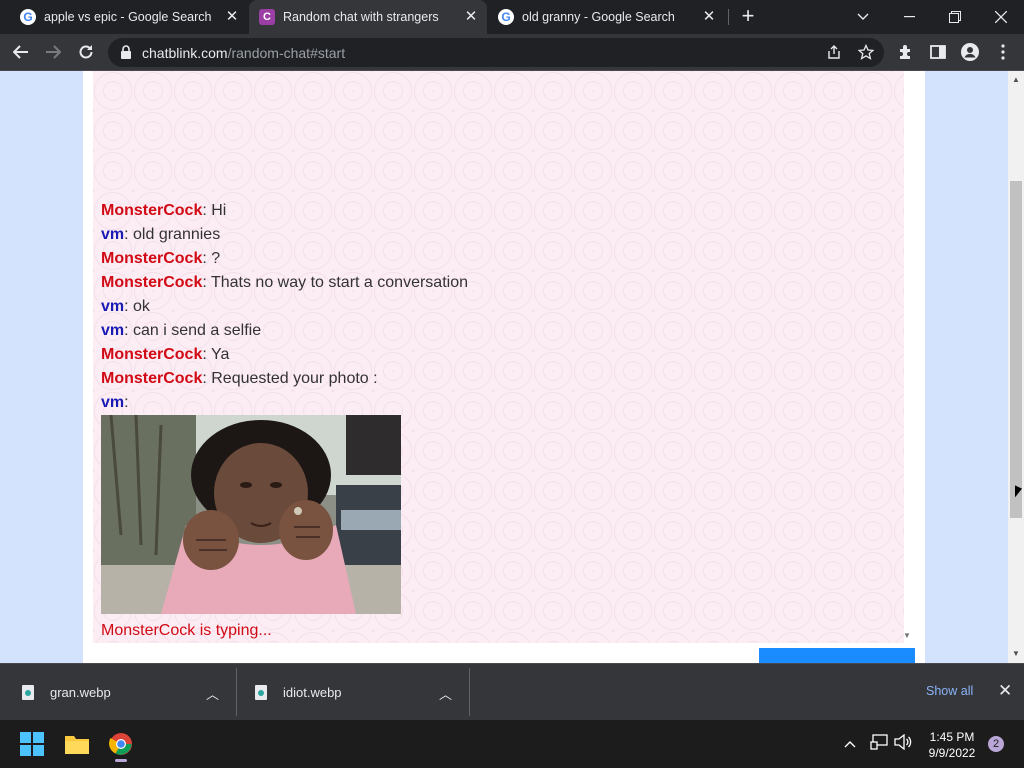  I want to click on tab-apple-vs-epic: G apple vs epic - Google Search ✕, so click(124, 17).